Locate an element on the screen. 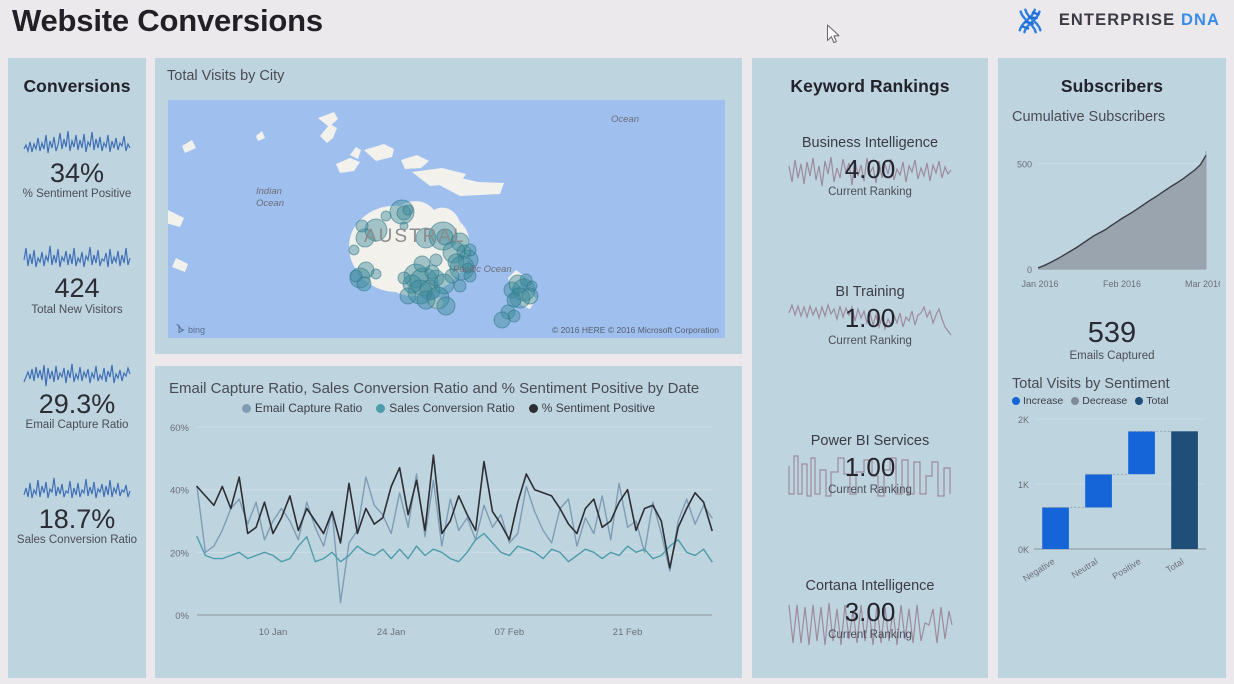  brand-logo-group: ENTERPRISE DNA is located at coordinates (1116, 20).